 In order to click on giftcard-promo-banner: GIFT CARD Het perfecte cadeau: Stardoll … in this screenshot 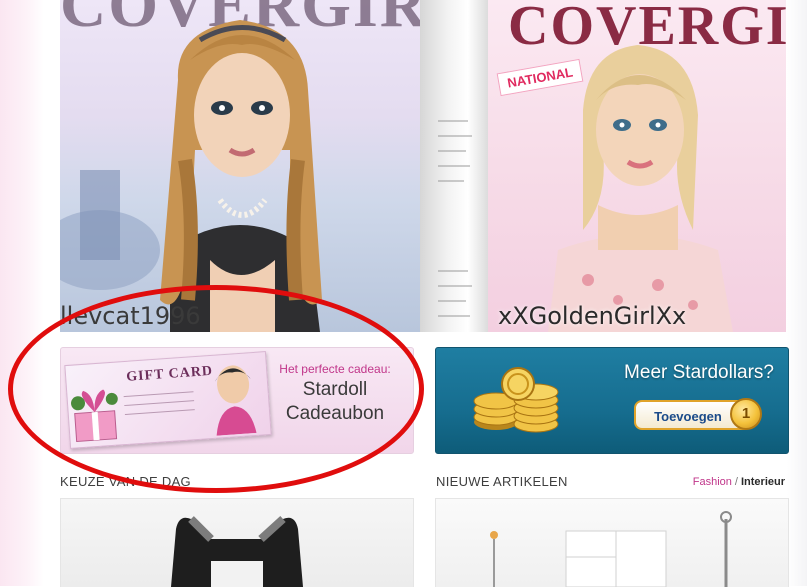, I will do `click(237, 400)`.